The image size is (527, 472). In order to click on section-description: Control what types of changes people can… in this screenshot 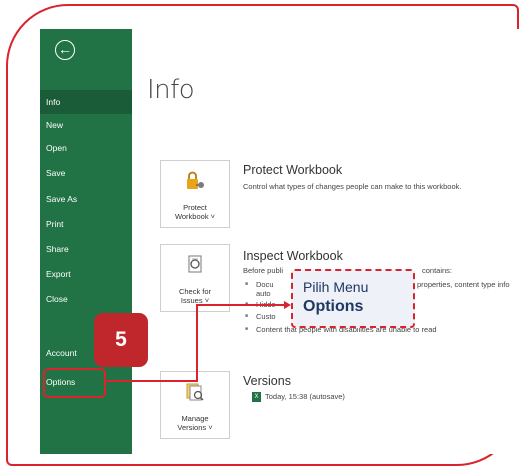, I will do `click(352, 186)`.